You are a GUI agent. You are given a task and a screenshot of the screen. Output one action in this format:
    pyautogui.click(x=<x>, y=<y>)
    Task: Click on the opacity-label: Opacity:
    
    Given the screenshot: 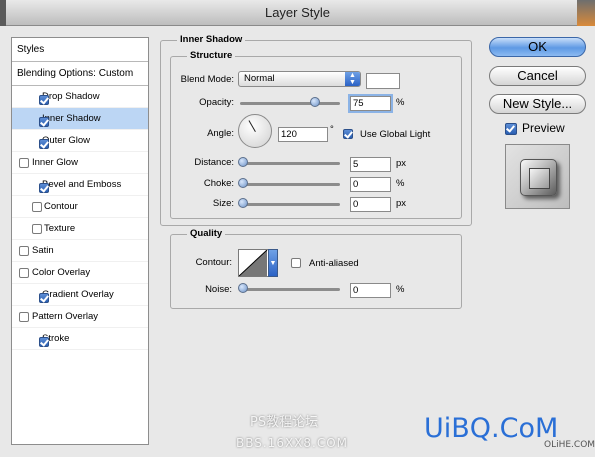 What is the action you would take?
    pyautogui.click(x=216, y=102)
    